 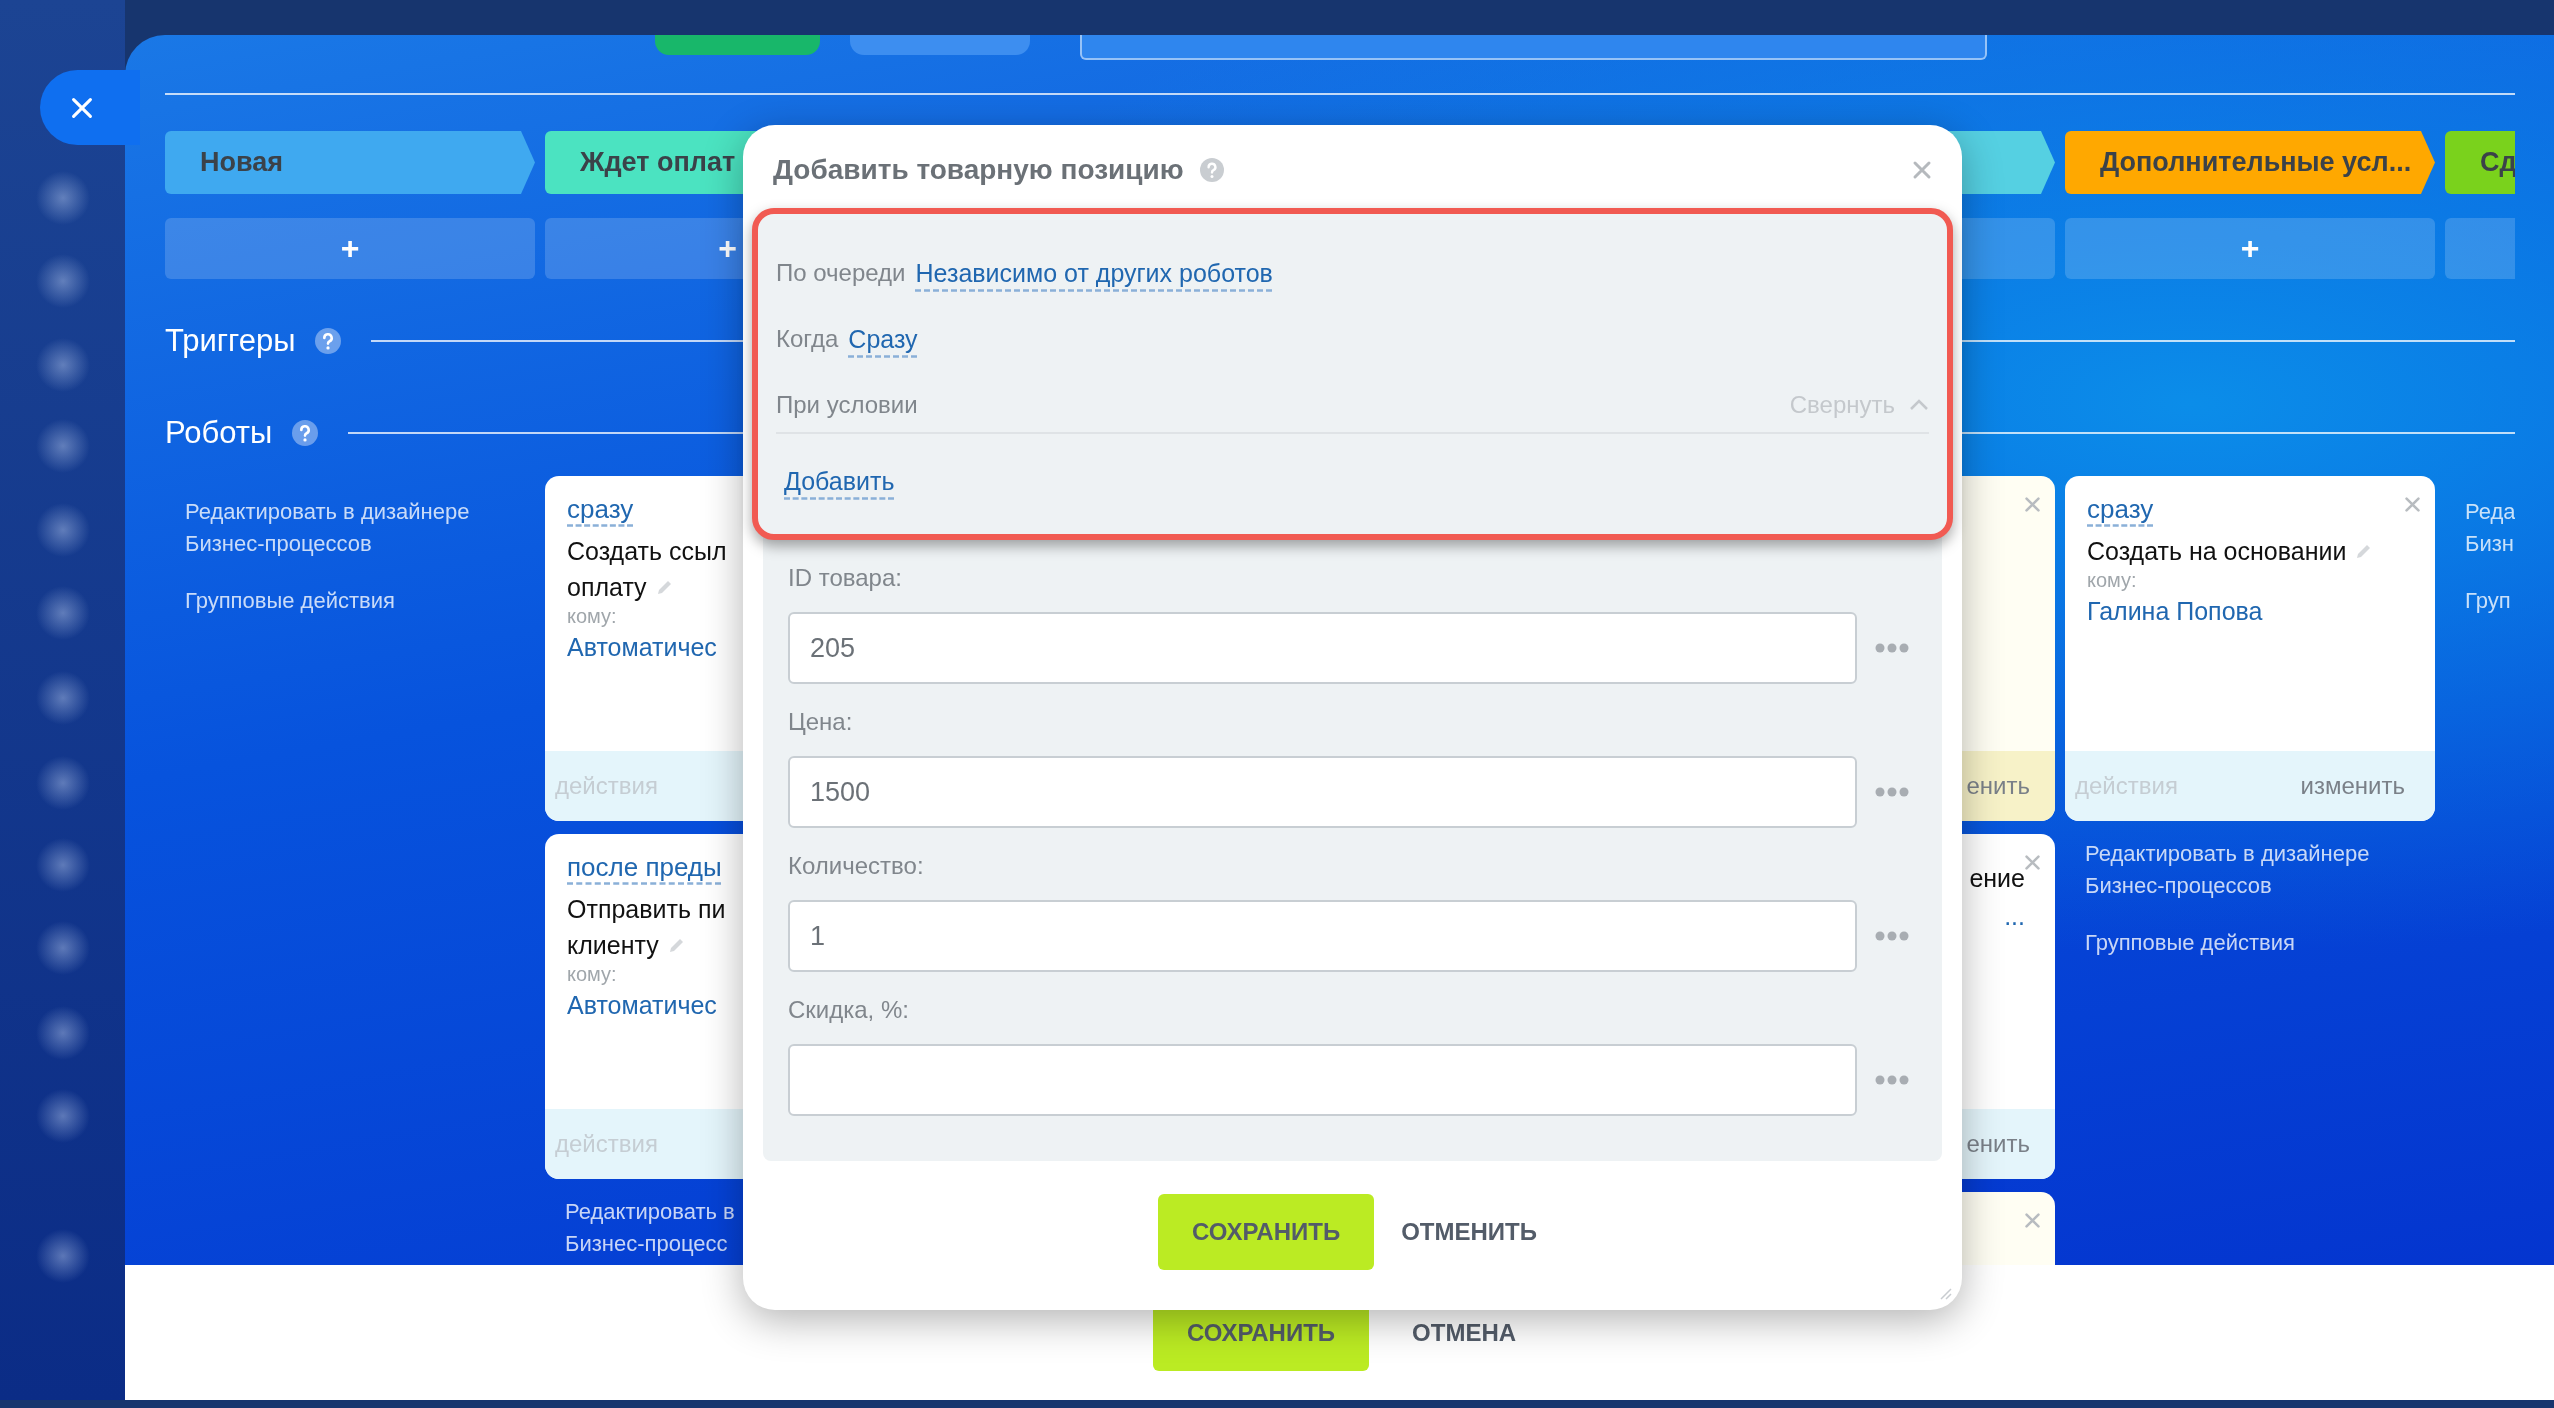 I want to click on input-field: 1500, so click(x=1322, y=792).